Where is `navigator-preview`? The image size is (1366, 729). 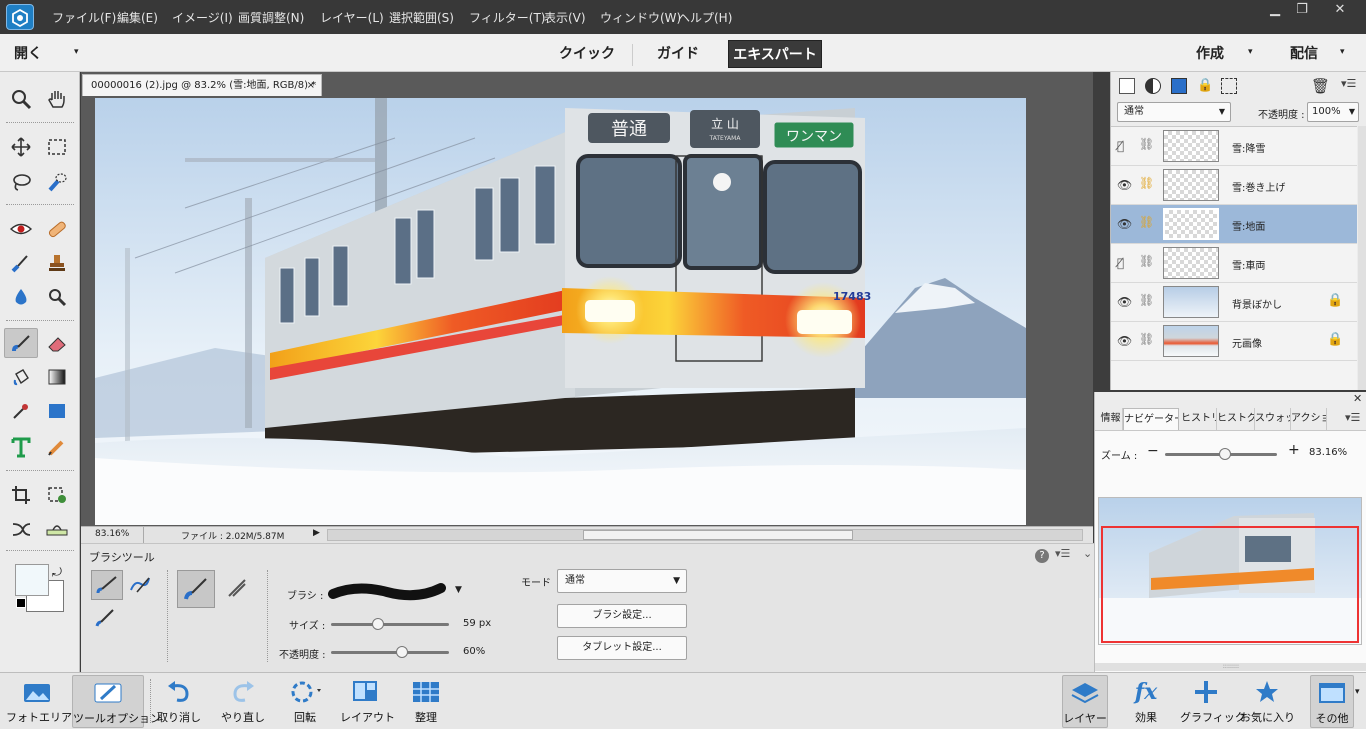 navigator-preview is located at coordinates (1230, 571).